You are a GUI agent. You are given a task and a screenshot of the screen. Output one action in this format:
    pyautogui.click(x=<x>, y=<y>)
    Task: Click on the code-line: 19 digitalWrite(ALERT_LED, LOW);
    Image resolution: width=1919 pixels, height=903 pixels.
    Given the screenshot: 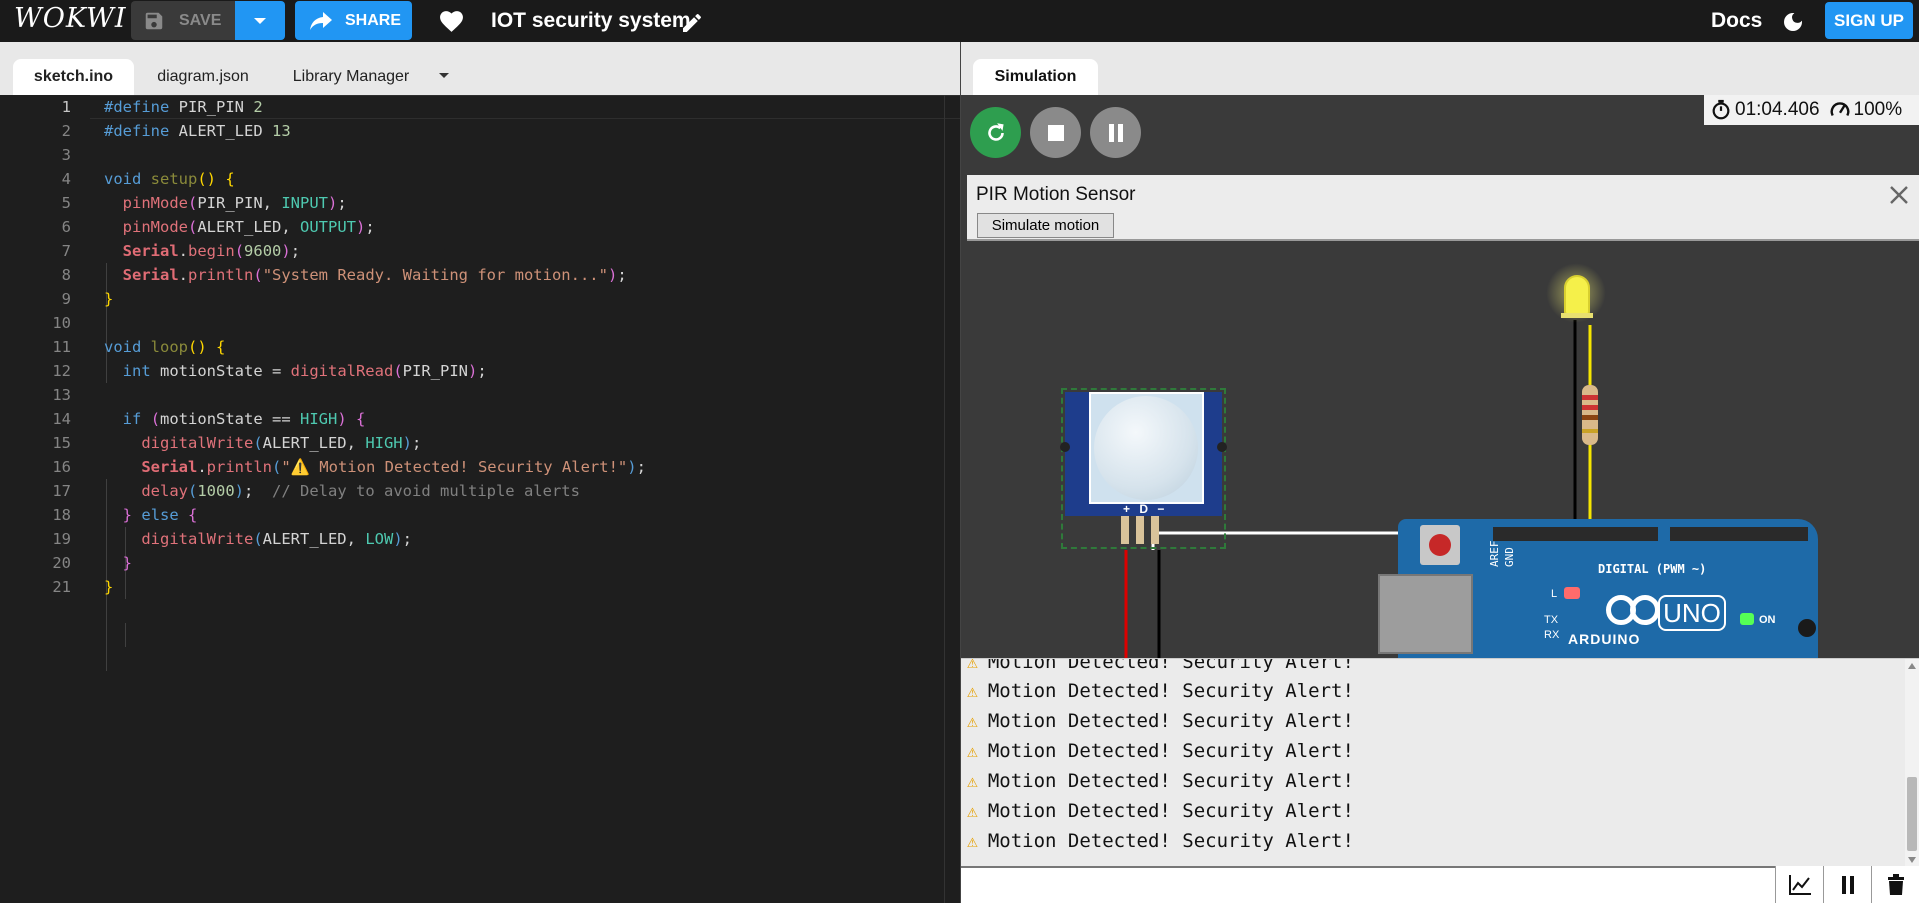 What is the action you would take?
    pyautogui.click(x=232, y=539)
    